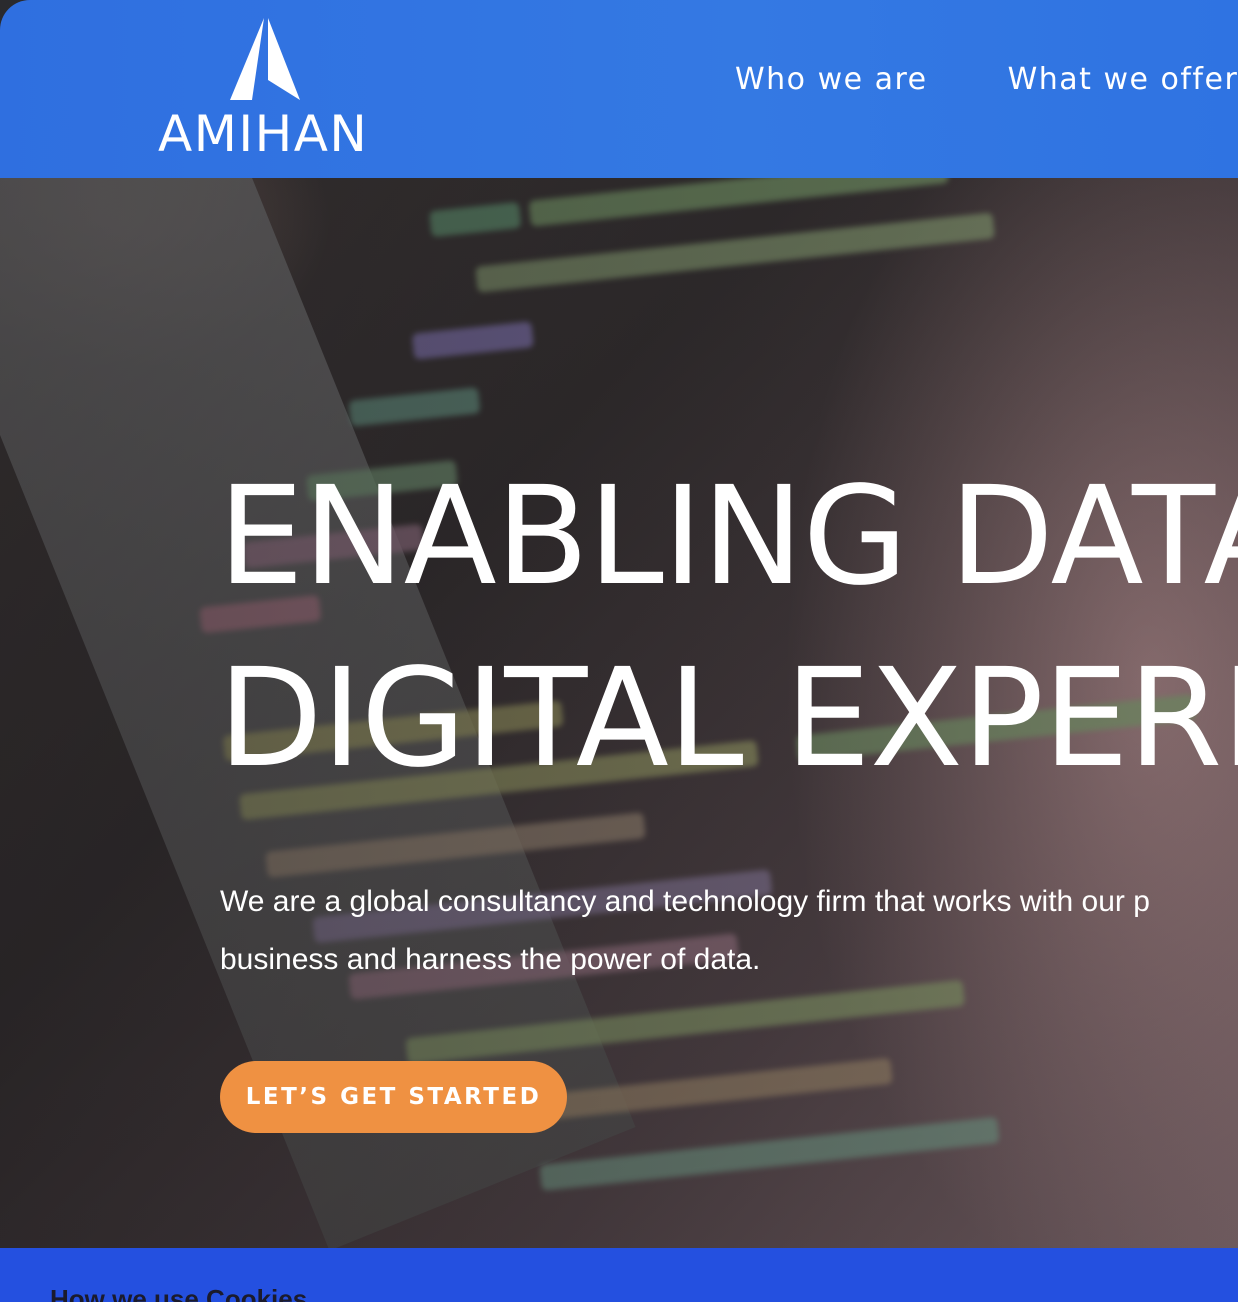  I want to click on nav-who-we-are: Who we are, so click(831, 79).